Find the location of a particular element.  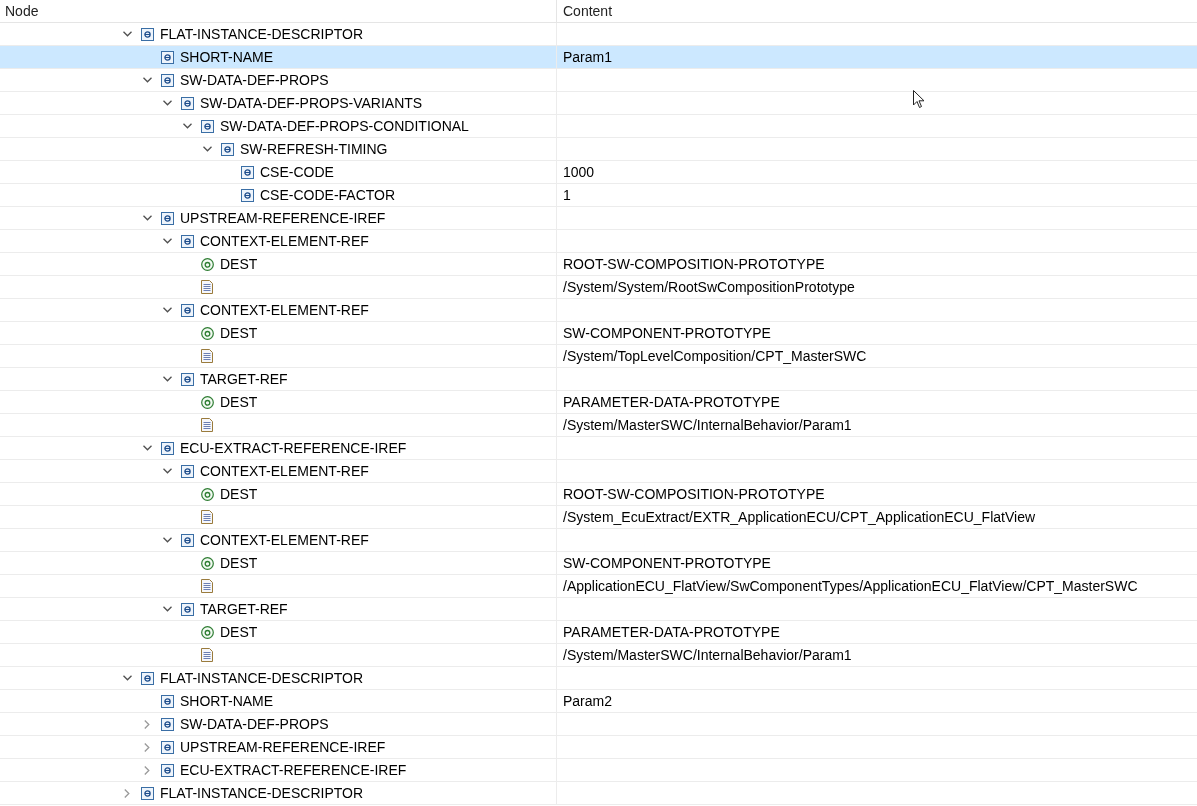

node-label: UPSTREAM-REFERENCE-IREF is located at coordinates (283, 747).